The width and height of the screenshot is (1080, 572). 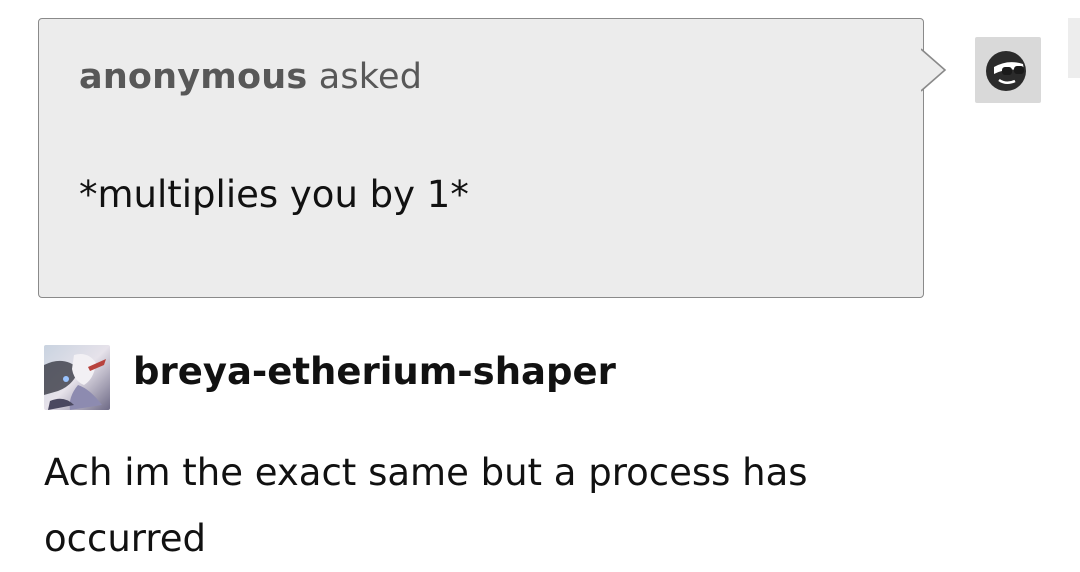 I want to click on asker-avatar, so click(x=1008, y=70).